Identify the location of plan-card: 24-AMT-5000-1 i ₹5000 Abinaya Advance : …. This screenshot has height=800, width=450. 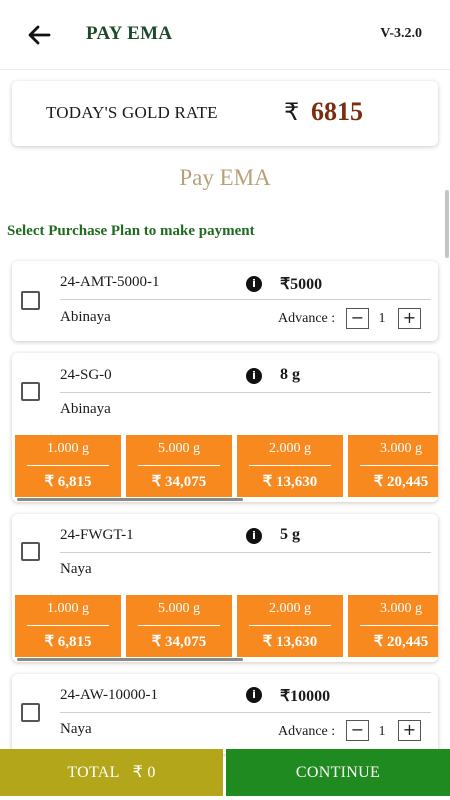
(225, 301).